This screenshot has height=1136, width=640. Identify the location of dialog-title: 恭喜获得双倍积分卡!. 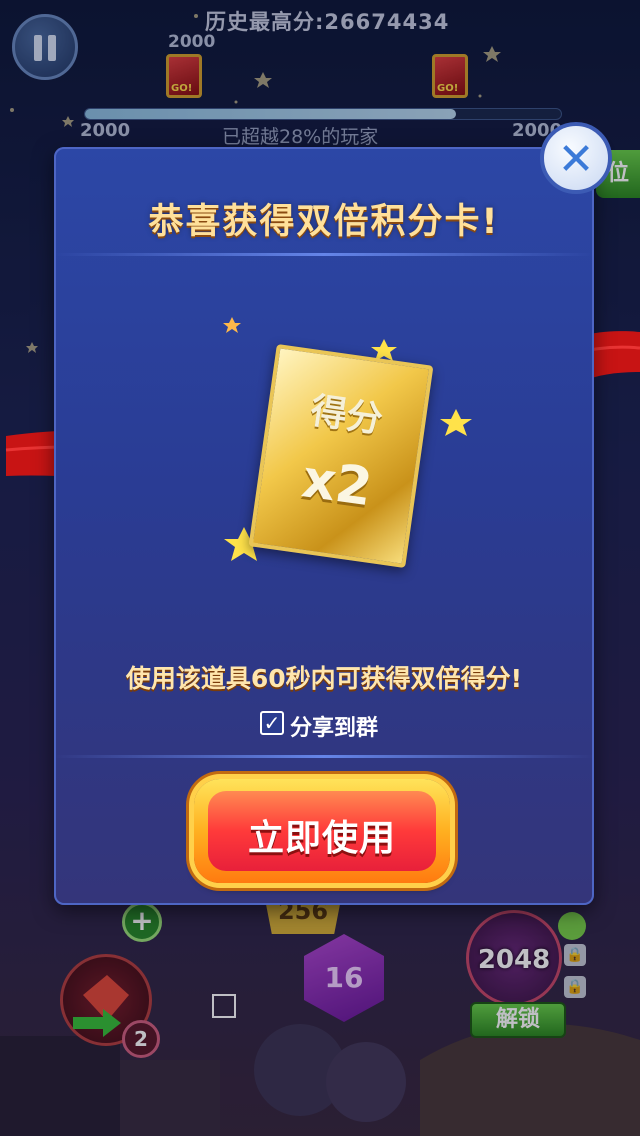
(324, 222).